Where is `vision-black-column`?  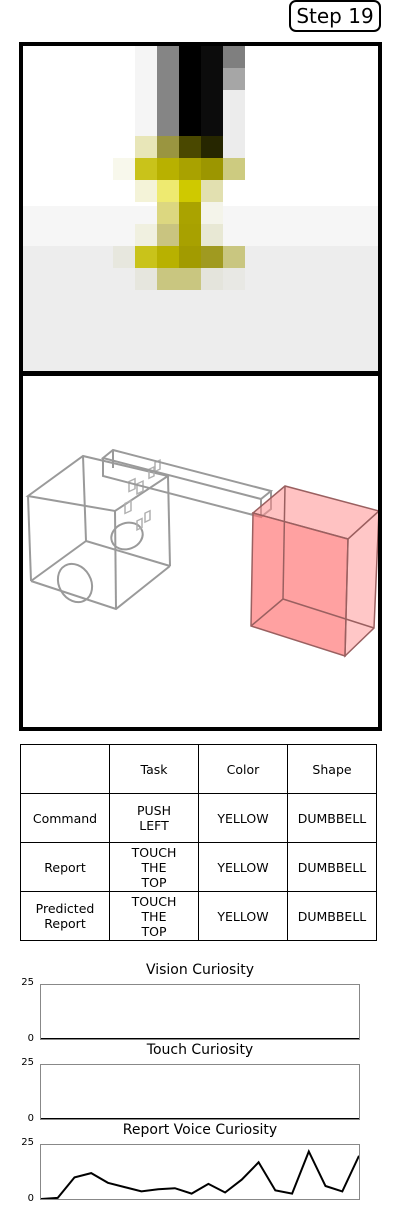
vision-black-column is located at coordinates (190, 91).